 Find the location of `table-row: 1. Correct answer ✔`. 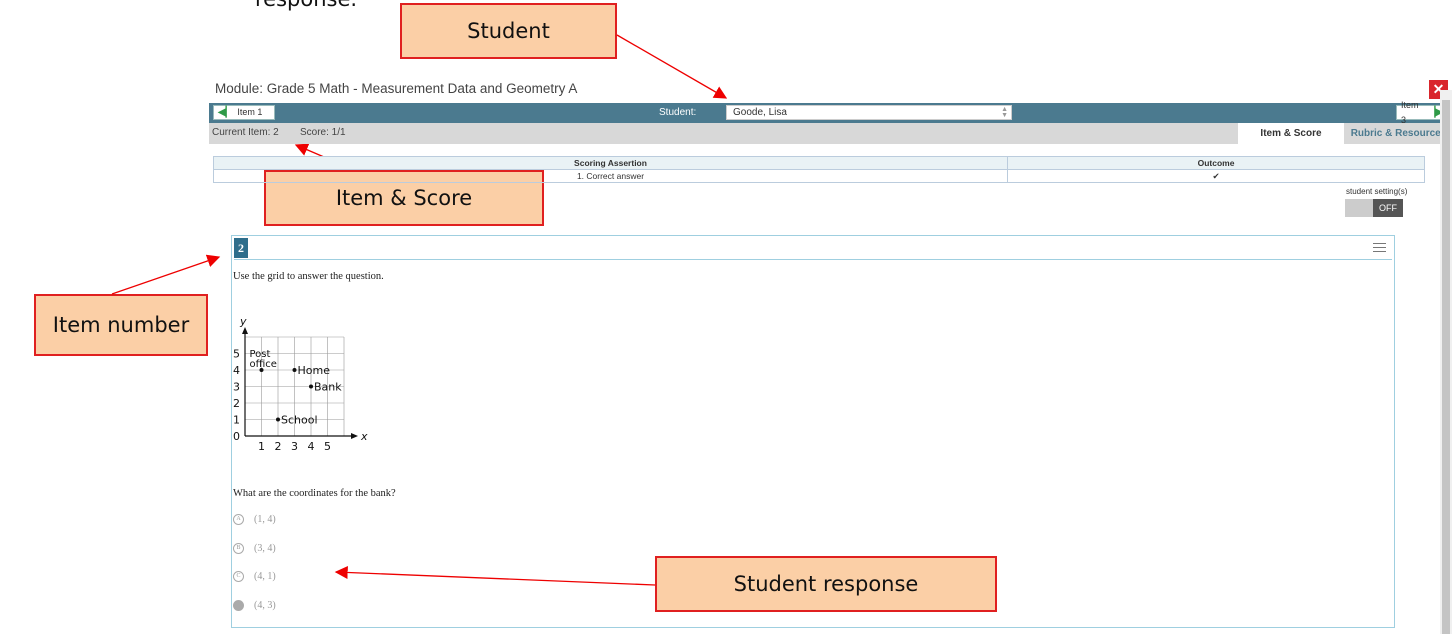

table-row: 1. Correct answer ✔ is located at coordinates (819, 176).